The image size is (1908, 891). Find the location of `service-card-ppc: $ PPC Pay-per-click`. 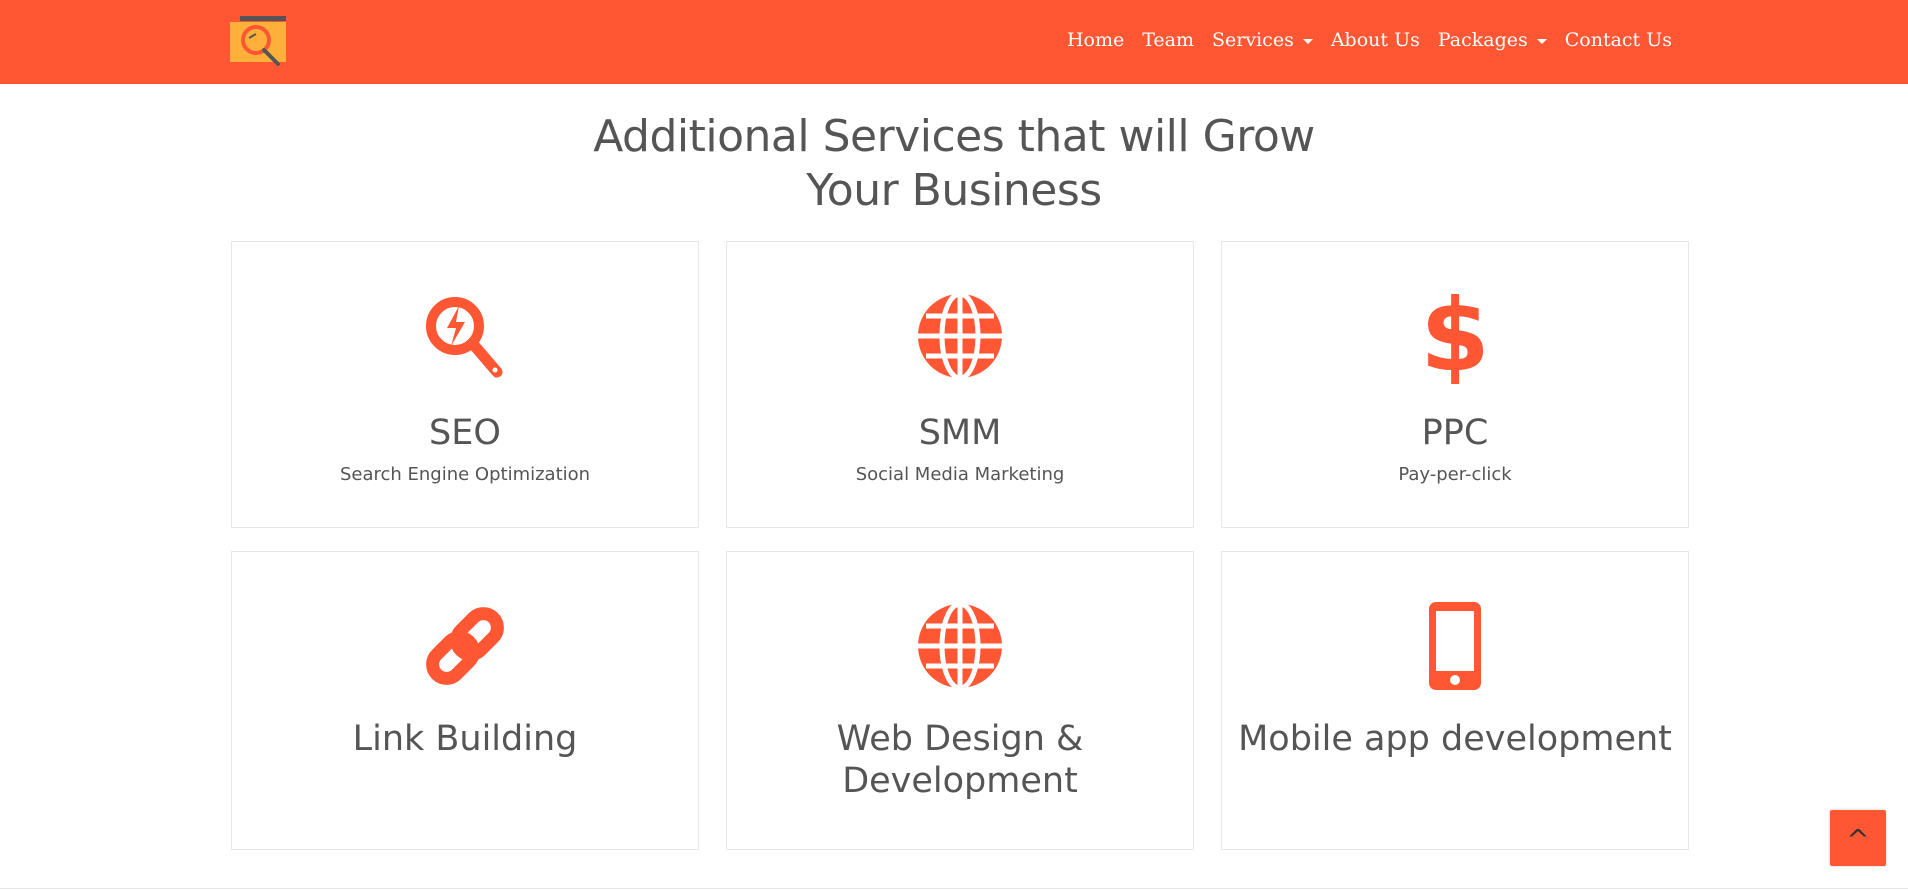

service-card-ppc: $ PPC Pay-per-click is located at coordinates (1455, 384).